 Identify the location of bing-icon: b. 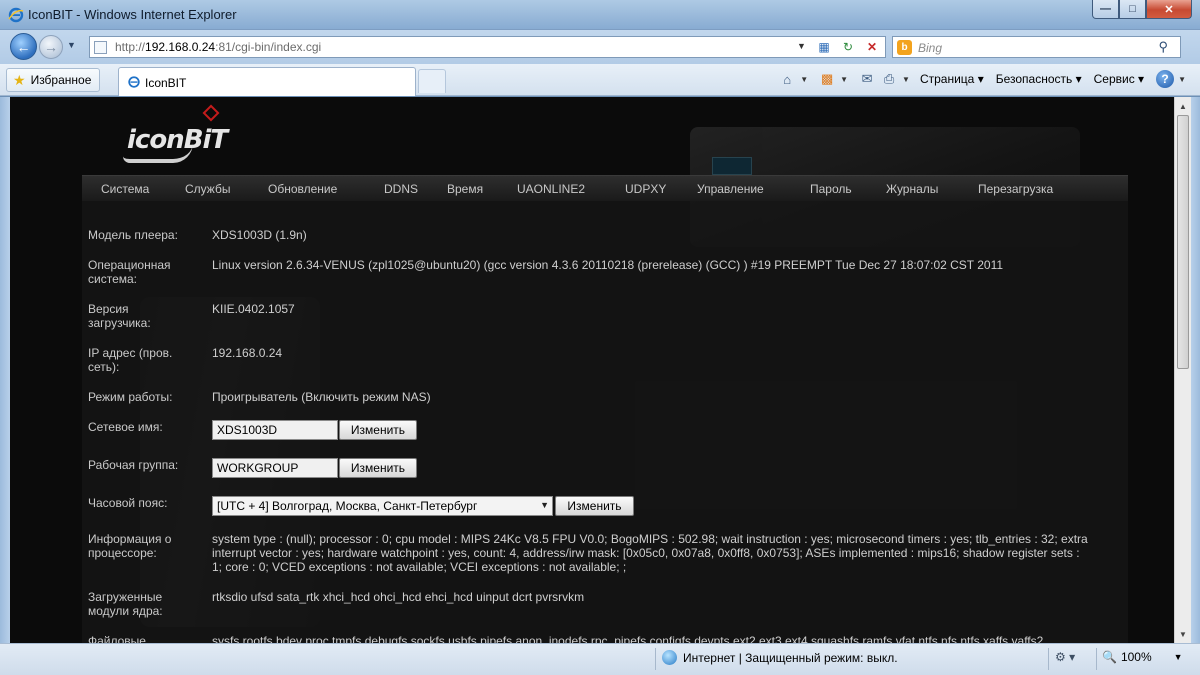
(904, 47).